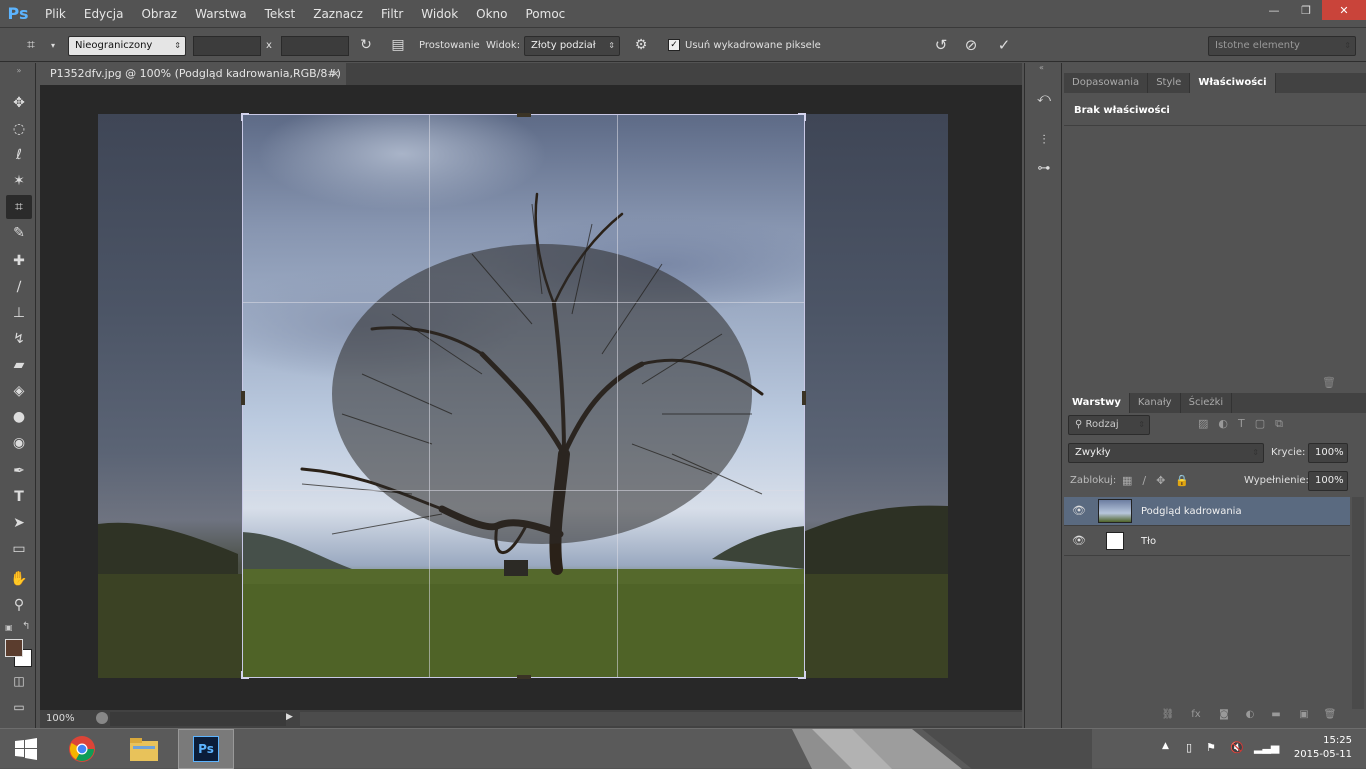 The image size is (1366, 769). Describe the element at coordinates (449, 46) in the screenshot. I see `straighten-label: Prostowanie` at that location.